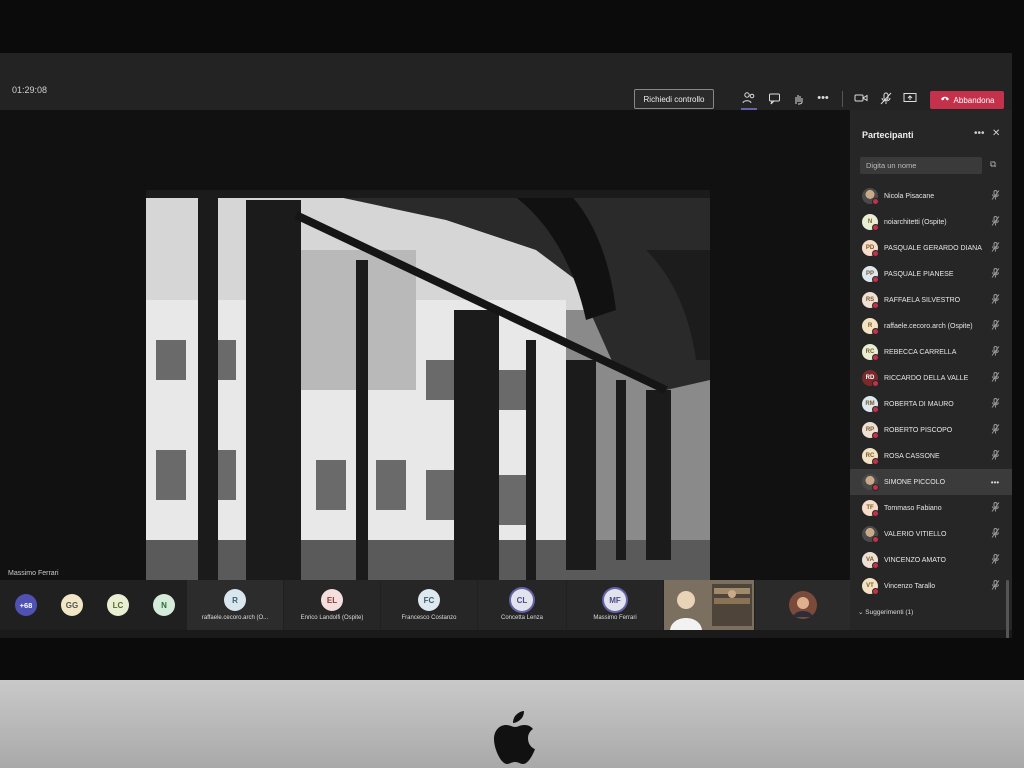  What do you see at coordinates (885, 612) in the screenshot?
I see `suggestions-section: ⌄ Suggerimenti (1)` at bounding box center [885, 612].